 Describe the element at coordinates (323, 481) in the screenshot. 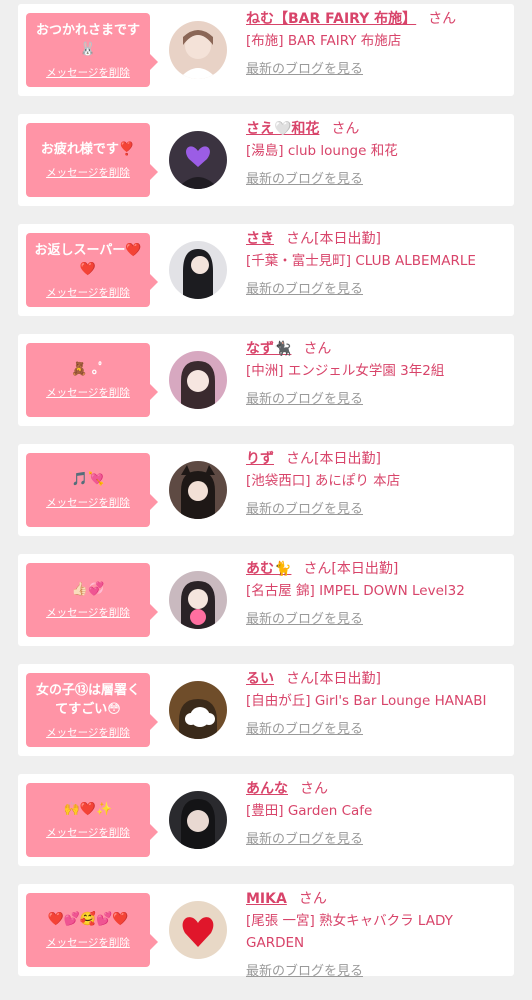

I see `shop-name: [池袋西口] あにぽり 本店` at that location.